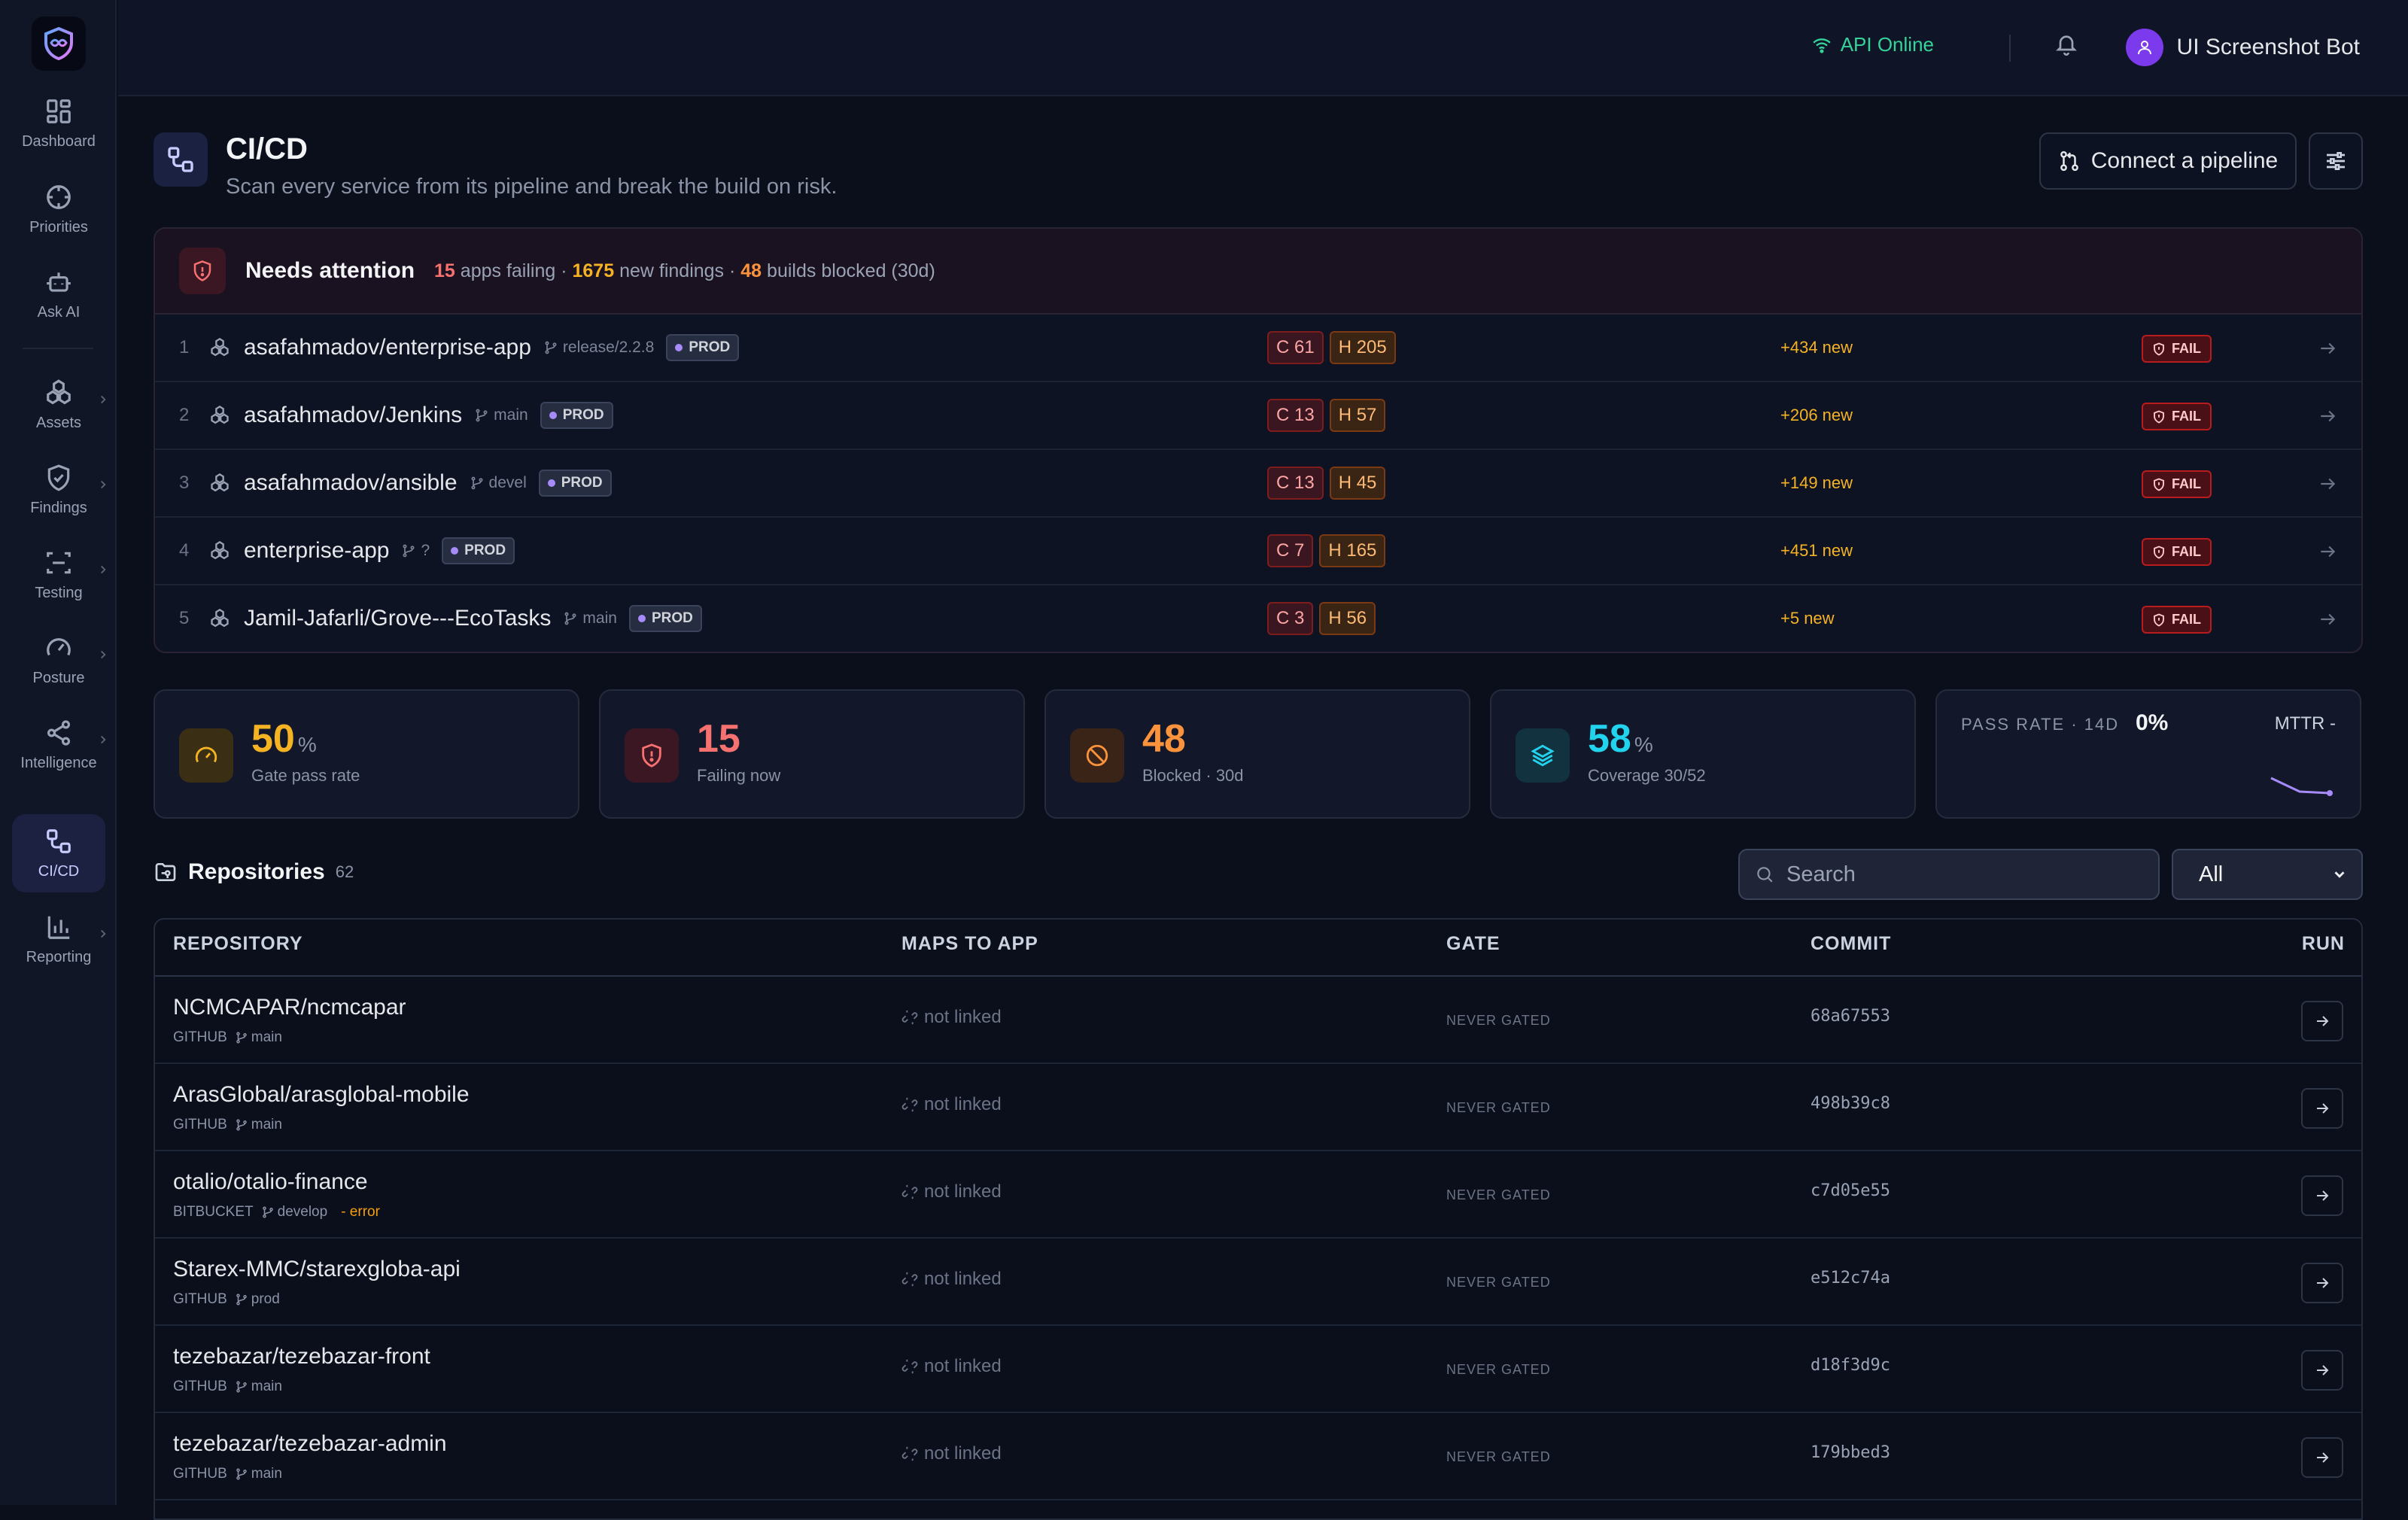 The image size is (2408, 1520). Describe the element at coordinates (677, 270) in the screenshot. I see `new-findings-label: new findings ·` at that location.